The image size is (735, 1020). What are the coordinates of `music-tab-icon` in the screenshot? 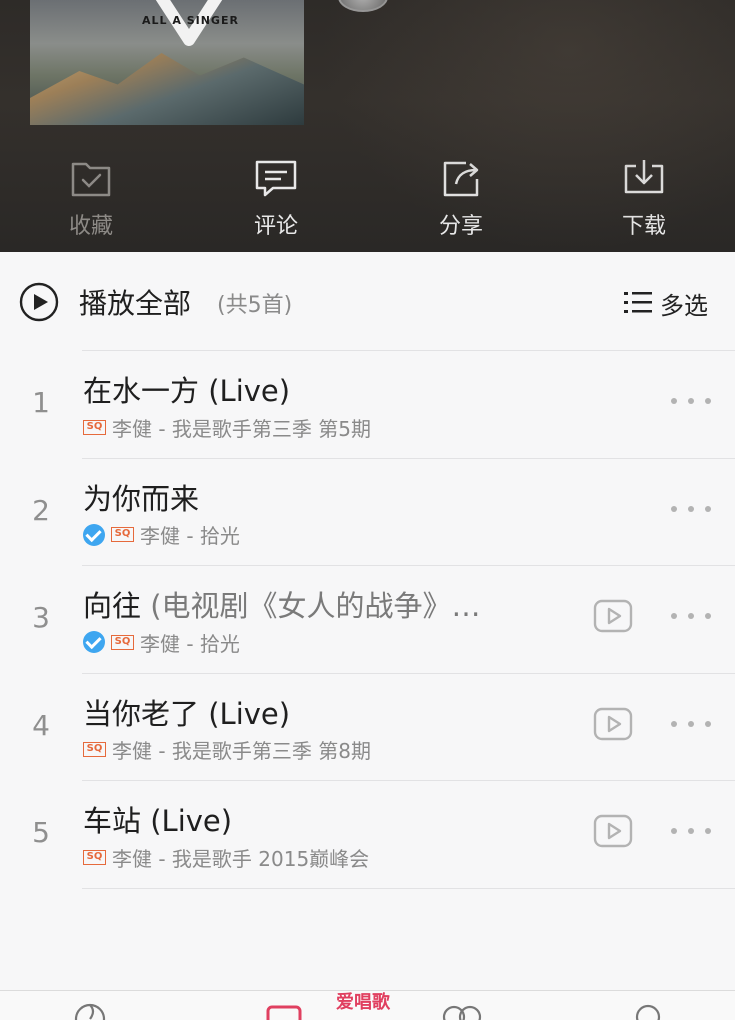 It's located at (286, 1010).